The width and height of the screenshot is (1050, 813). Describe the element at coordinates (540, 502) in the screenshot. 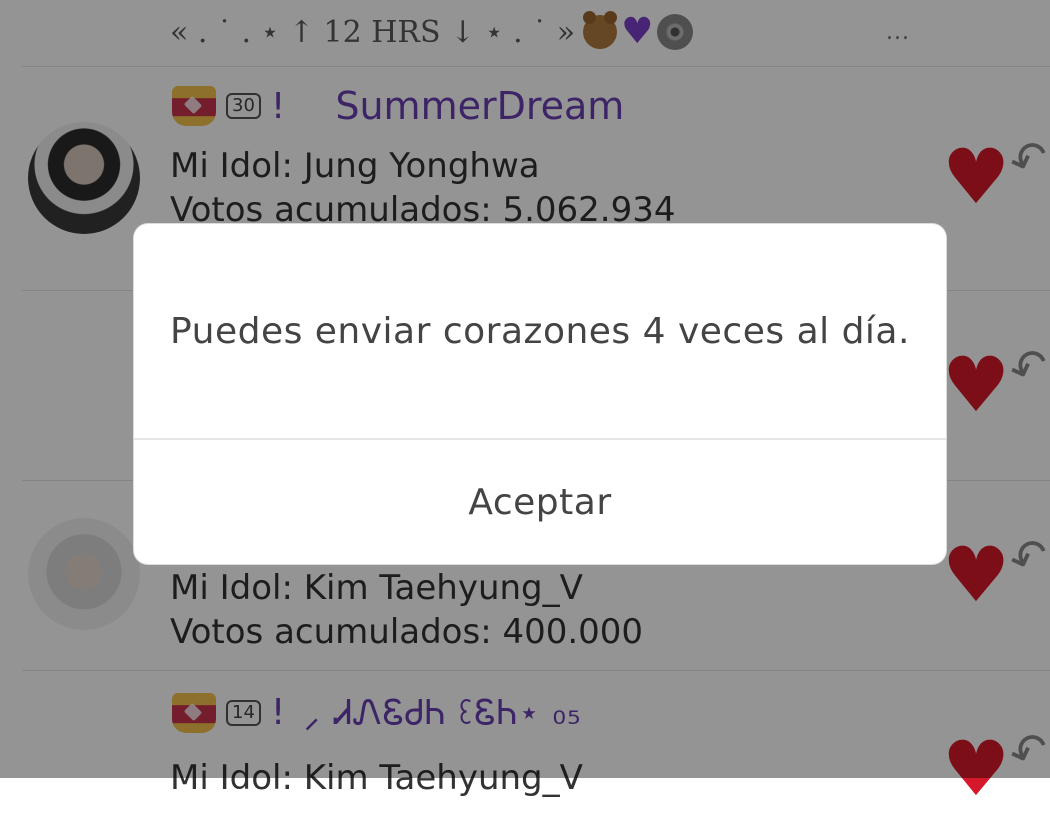

I see `accept-button: Aceptar` at that location.